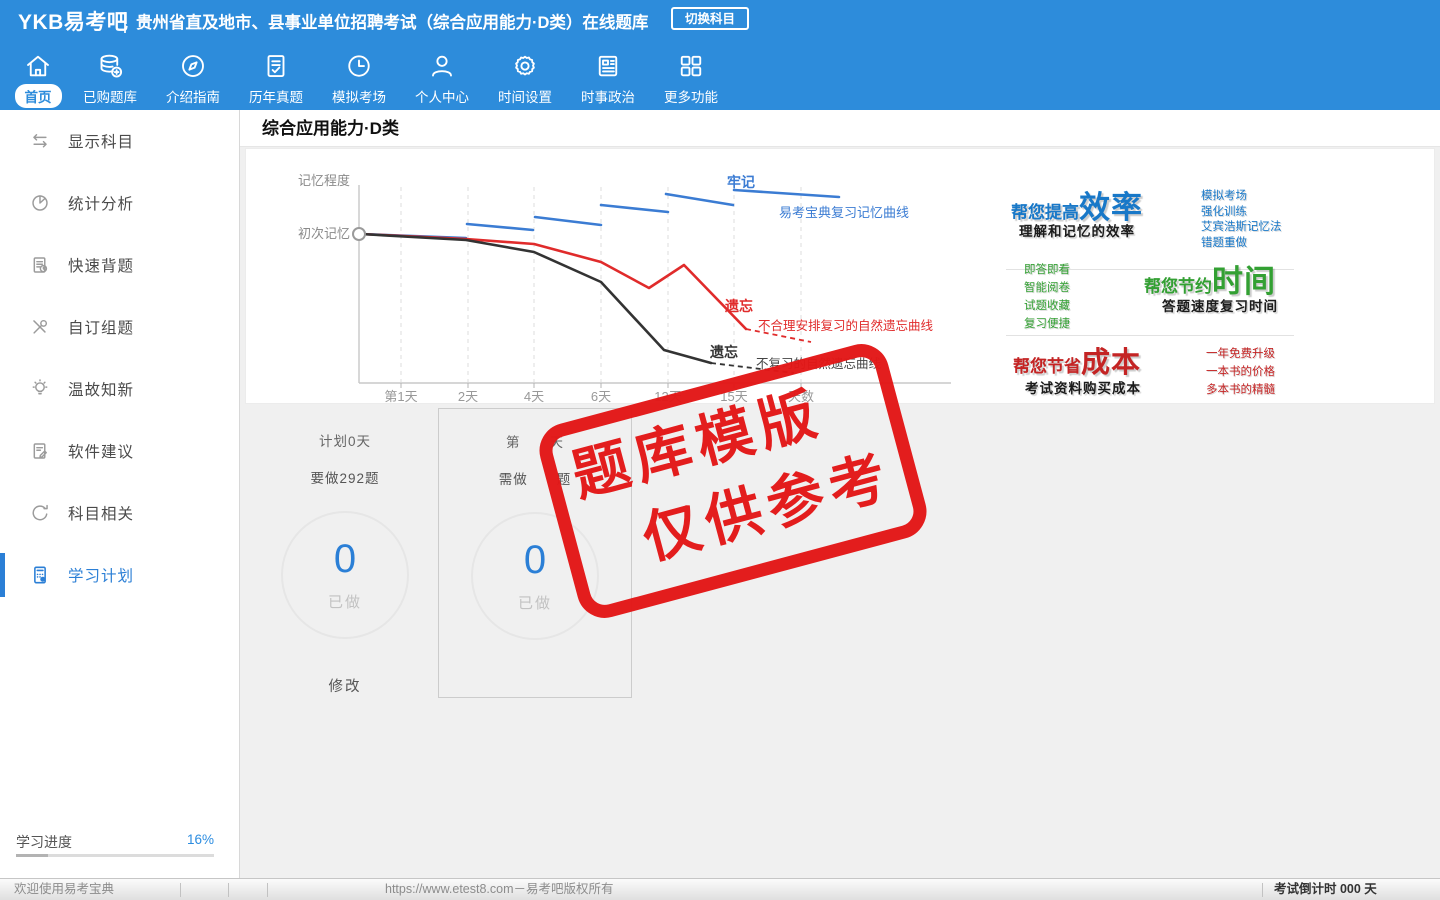  Describe the element at coordinates (44, 842) in the screenshot. I see `study-progress-label: 学习进度` at that location.